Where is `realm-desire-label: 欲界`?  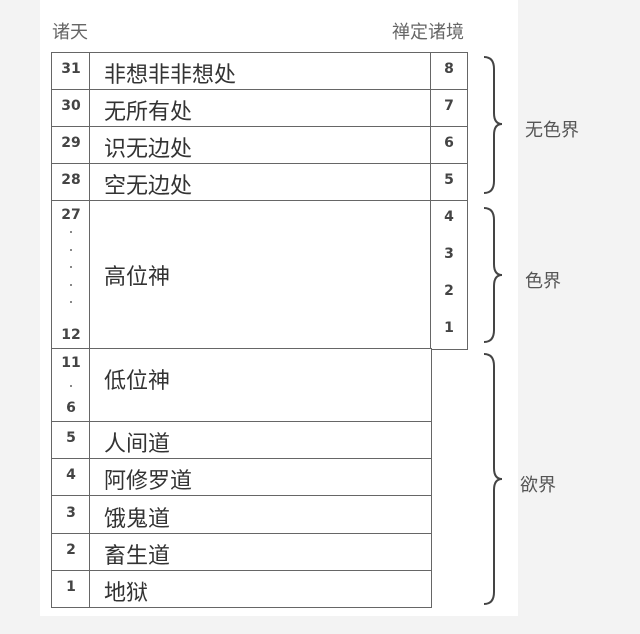 realm-desire-label: 欲界 is located at coordinates (538, 485).